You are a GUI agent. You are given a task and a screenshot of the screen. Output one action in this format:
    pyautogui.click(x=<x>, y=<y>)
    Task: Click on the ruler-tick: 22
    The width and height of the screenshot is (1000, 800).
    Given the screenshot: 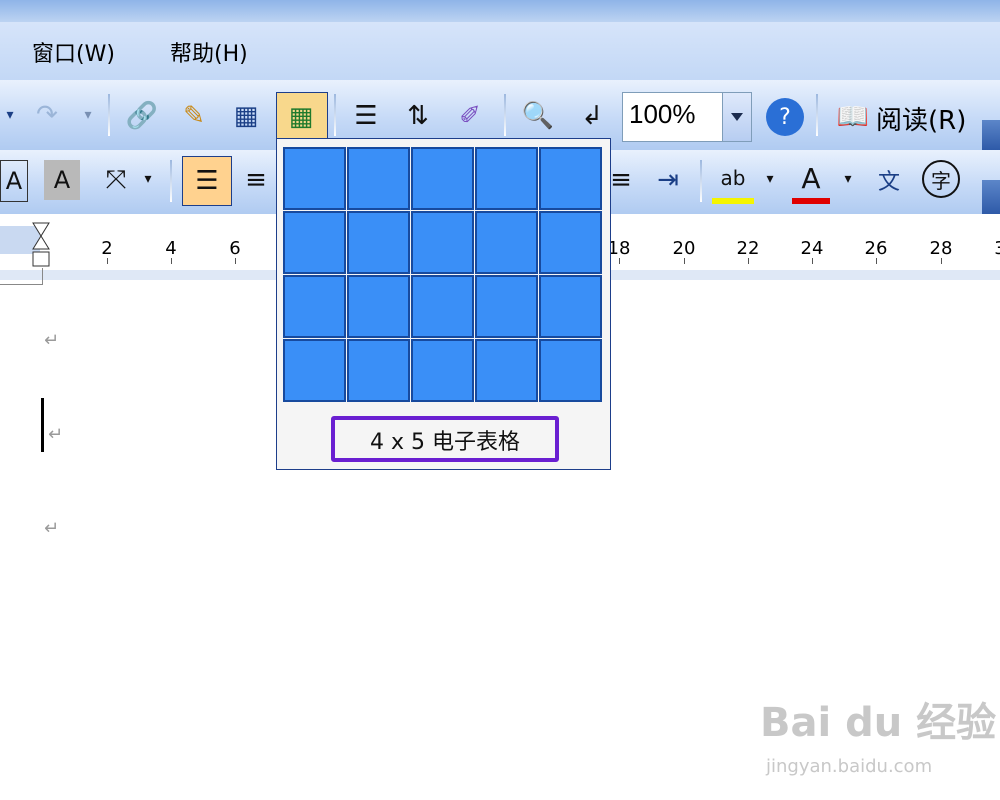 What is the action you would take?
    pyautogui.click(x=748, y=248)
    